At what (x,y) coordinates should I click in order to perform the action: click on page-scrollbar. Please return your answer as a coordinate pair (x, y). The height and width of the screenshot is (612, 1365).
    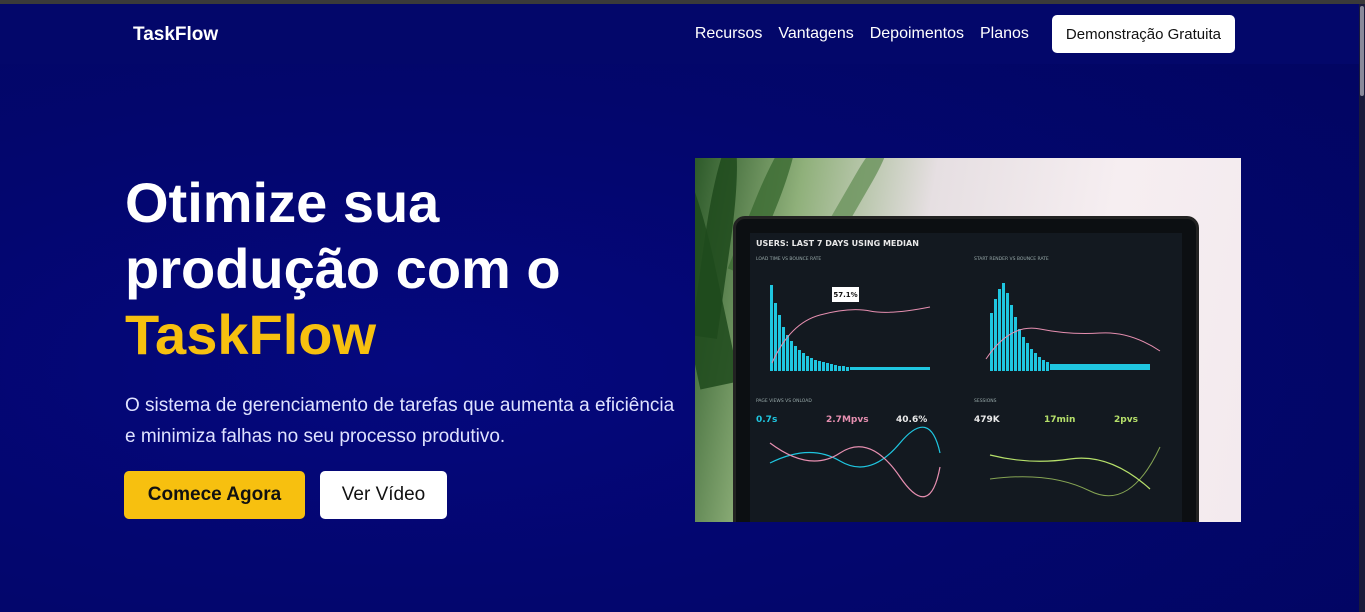
    Looking at the image, I should click on (1362, 308).